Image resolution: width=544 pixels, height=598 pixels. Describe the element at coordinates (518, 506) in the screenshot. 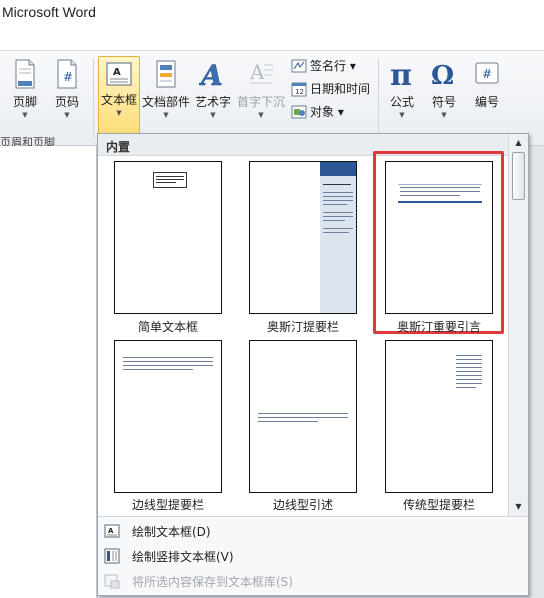

I see `scroll-down-icon: ▼` at that location.